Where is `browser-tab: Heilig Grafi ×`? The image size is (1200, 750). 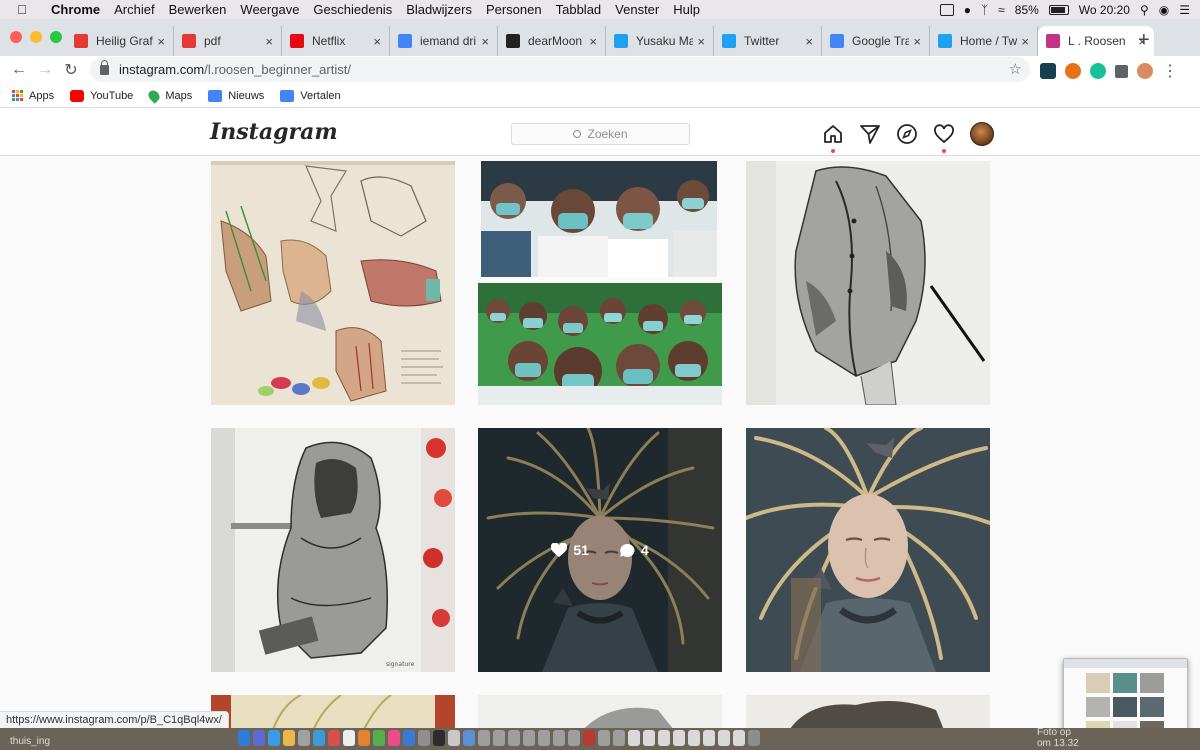 browser-tab: Heilig Grafi × is located at coordinates (120, 41).